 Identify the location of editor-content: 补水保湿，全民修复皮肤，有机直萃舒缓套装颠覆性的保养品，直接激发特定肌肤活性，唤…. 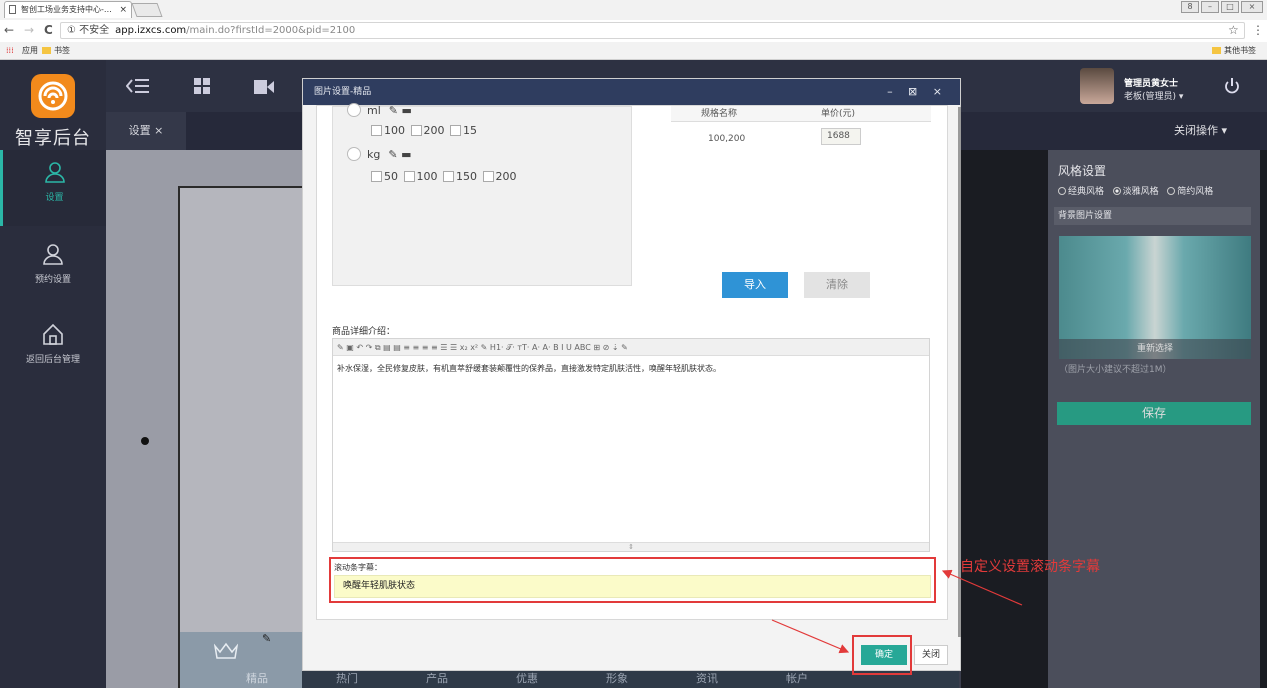
(529, 368).